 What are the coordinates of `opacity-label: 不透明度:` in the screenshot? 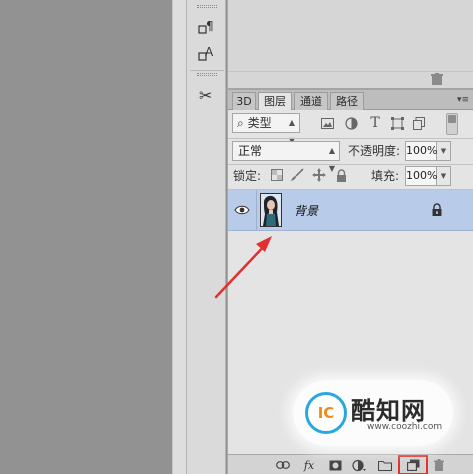 It's located at (374, 151).